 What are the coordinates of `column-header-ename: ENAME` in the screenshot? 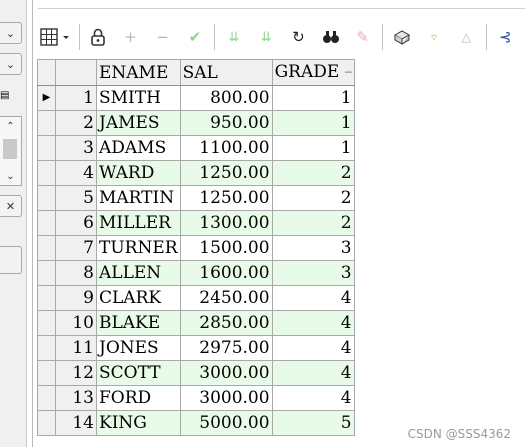 It's located at (138, 72).